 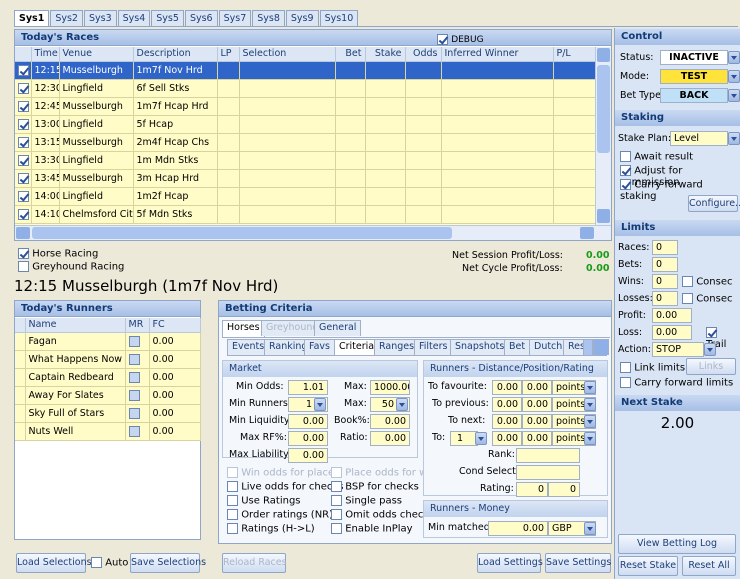 What do you see at coordinates (694, 76) in the screenshot?
I see `mode-select: TEST` at bounding box center [694, 76].